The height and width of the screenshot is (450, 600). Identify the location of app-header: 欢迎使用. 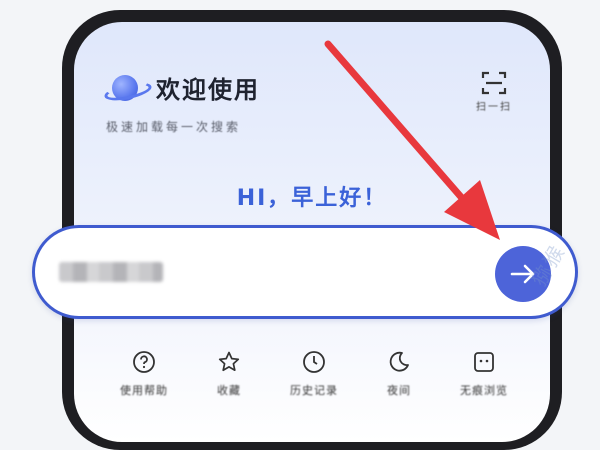
(181, 87).